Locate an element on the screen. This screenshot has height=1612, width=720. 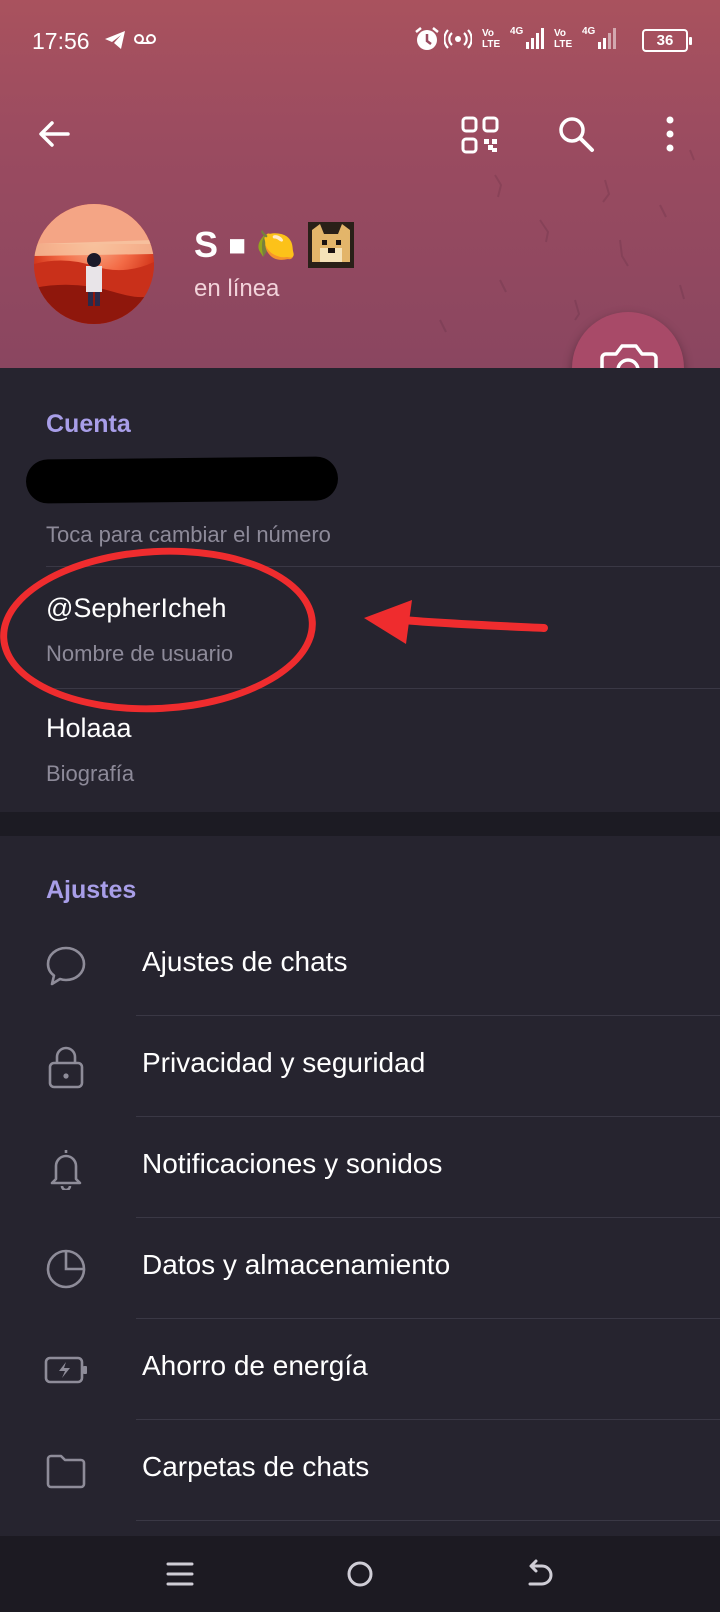
avatar is located at coordinates (94, 264).